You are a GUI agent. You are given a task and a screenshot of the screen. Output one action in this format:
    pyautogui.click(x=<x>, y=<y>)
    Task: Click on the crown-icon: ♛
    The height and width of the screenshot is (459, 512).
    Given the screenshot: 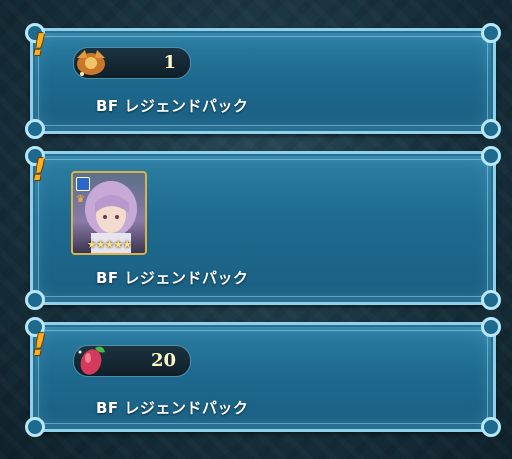 What is the action you would take?
    pyautogui.click(x=80, y=199)
    